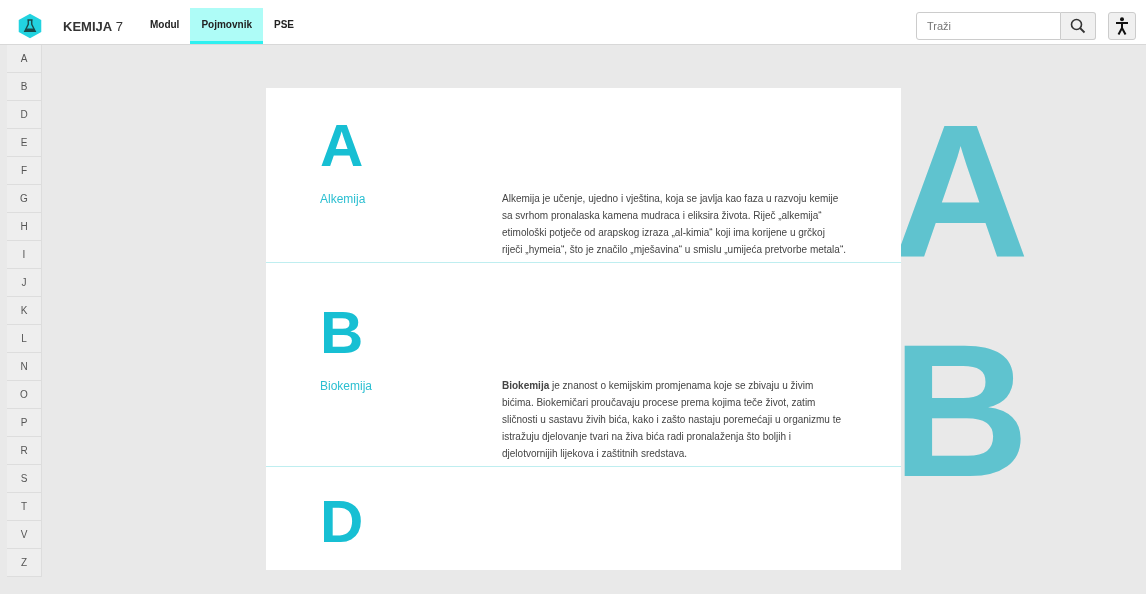 The width and height of the screenshot is (1146, 594). Describe the element at coordinates (24, 87) in the screenshot. I see `alphabet-link: B` at that location.